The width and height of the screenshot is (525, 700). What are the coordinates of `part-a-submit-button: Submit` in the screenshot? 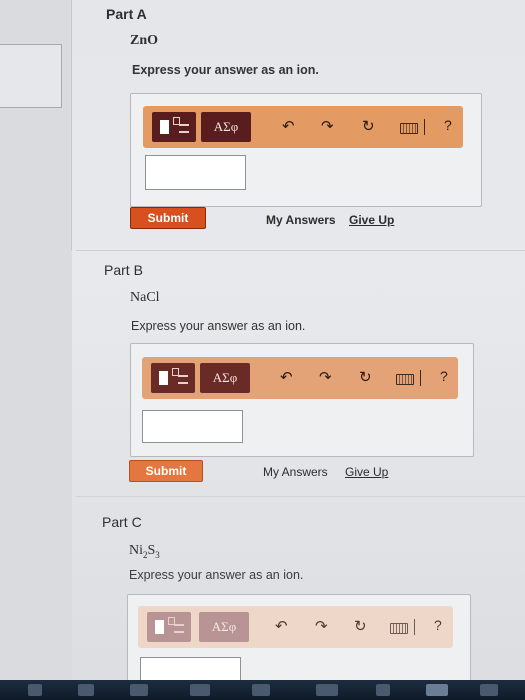 It's located at (168, 218).